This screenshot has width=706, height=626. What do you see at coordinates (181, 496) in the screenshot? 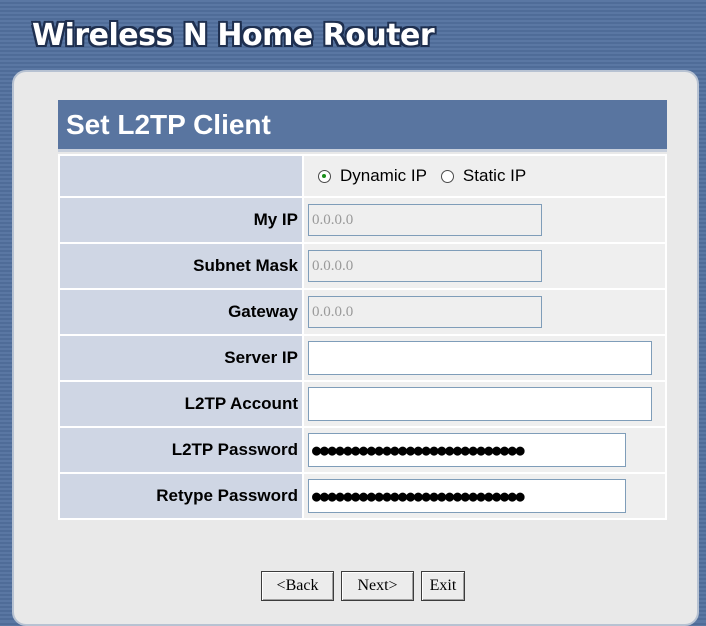
I see `retype-password-label: Retype Password` at bounding box center [181, 496].